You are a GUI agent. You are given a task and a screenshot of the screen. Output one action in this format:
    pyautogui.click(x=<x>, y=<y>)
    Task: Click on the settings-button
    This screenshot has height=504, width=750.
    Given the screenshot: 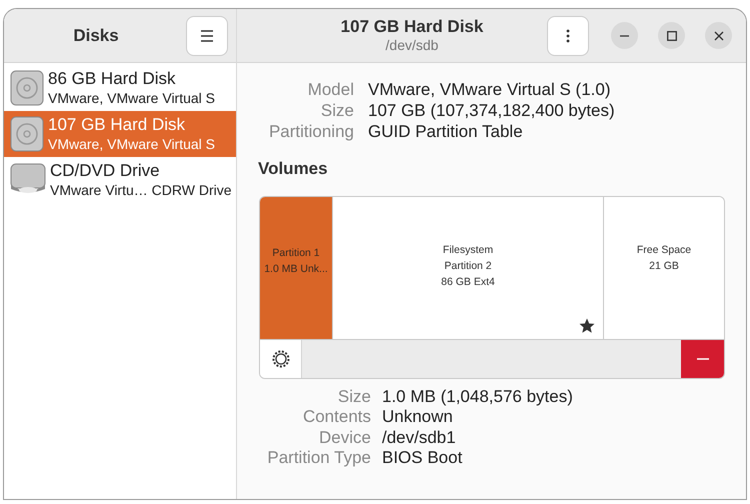 What is the action you would take?
    pyautogui.click(x=281, y=359)
    